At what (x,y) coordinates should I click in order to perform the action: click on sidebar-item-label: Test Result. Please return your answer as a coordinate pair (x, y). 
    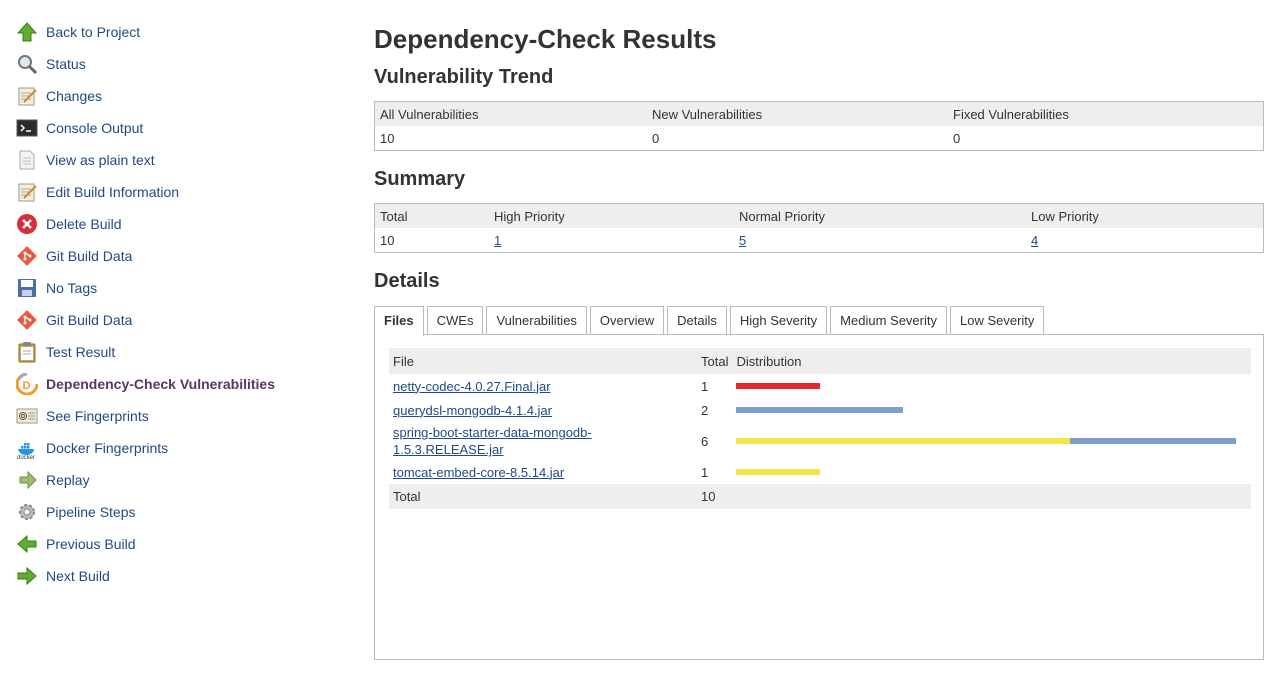
    Looking at the image, I should click on (81, 352).